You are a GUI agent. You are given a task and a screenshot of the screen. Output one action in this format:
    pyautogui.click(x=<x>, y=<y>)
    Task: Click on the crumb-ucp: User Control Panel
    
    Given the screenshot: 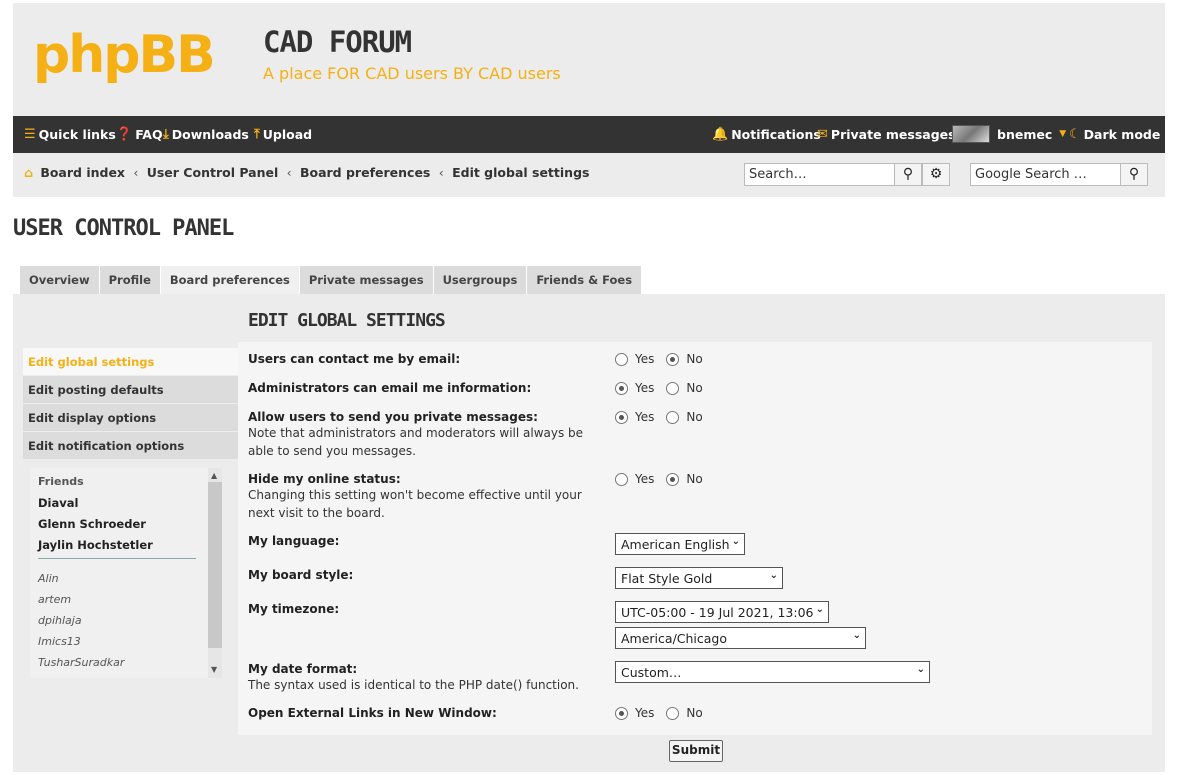 What is the action you would take?
    pyautogui.click(x=213, y=172)
    